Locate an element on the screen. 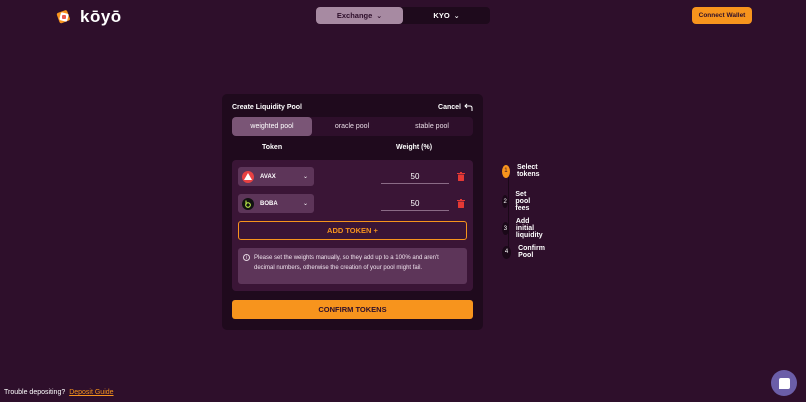 Image resolution: width=806 pixels, height=402 pixels. tab-stable-pool: stable pool is located at coordinates (432, 126).